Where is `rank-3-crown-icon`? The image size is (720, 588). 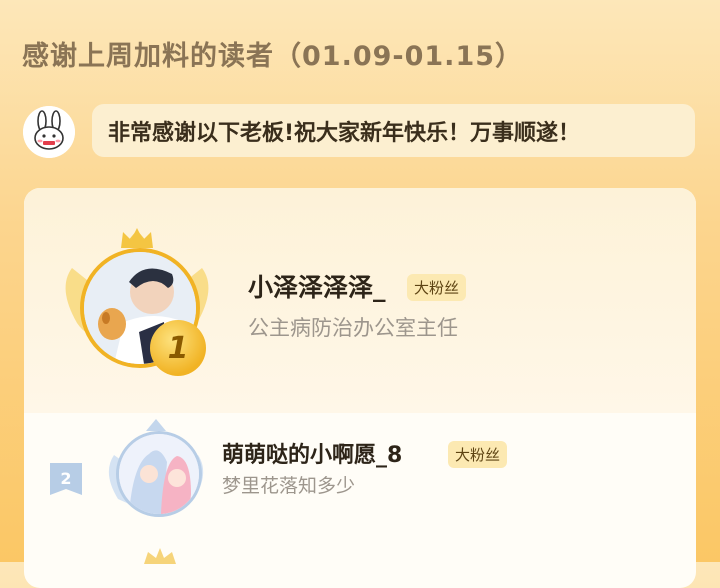 rank-3-crown-icon is located at coordinates (160, 556).